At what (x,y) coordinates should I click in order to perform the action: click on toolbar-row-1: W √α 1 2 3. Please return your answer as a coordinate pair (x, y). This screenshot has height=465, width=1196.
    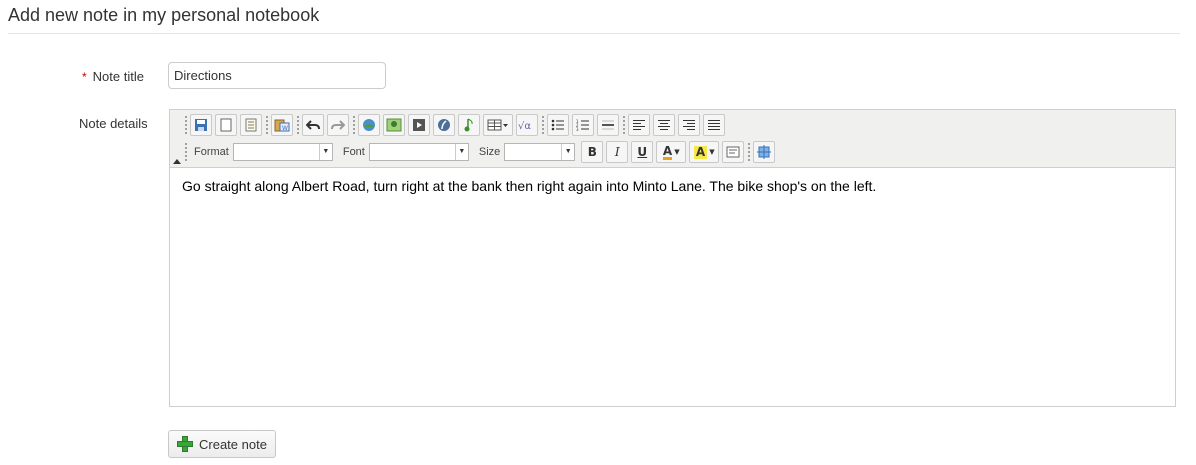
    Looking at the image, I should click on (456, 125).